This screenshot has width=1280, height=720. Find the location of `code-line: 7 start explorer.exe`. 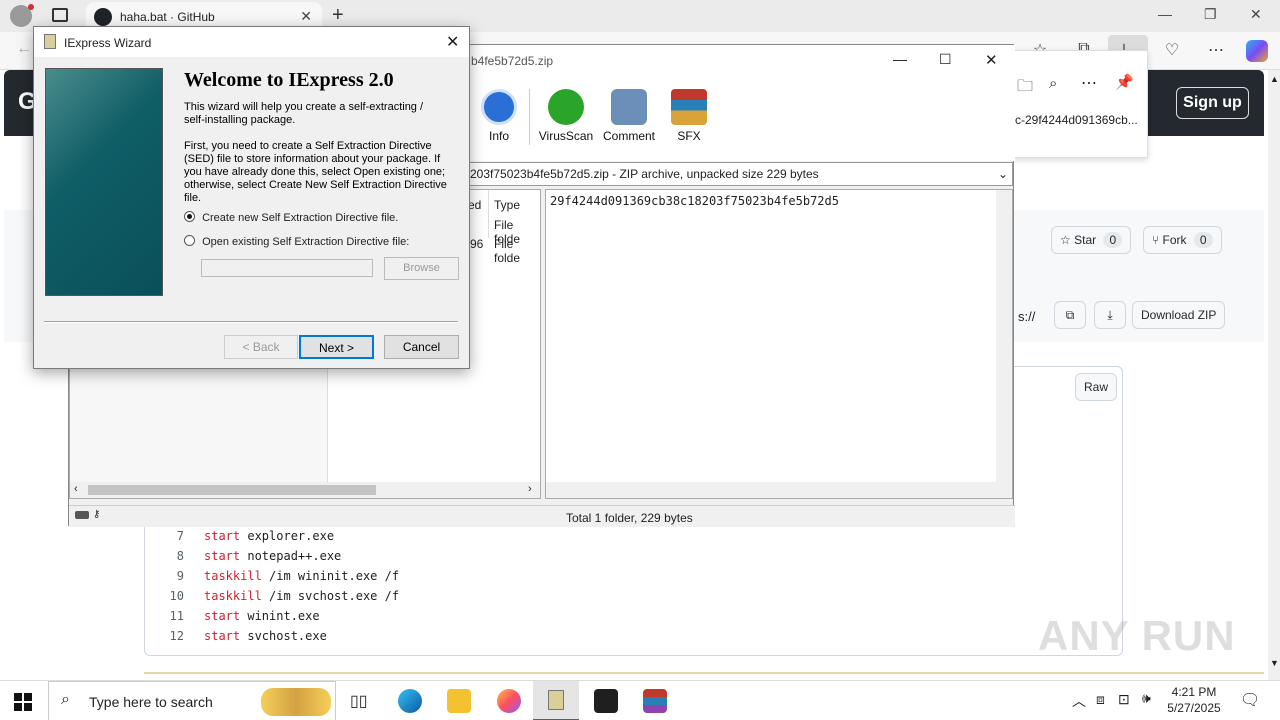

code-line: 7 start explorer.exe is located at coordinates (242, 536).